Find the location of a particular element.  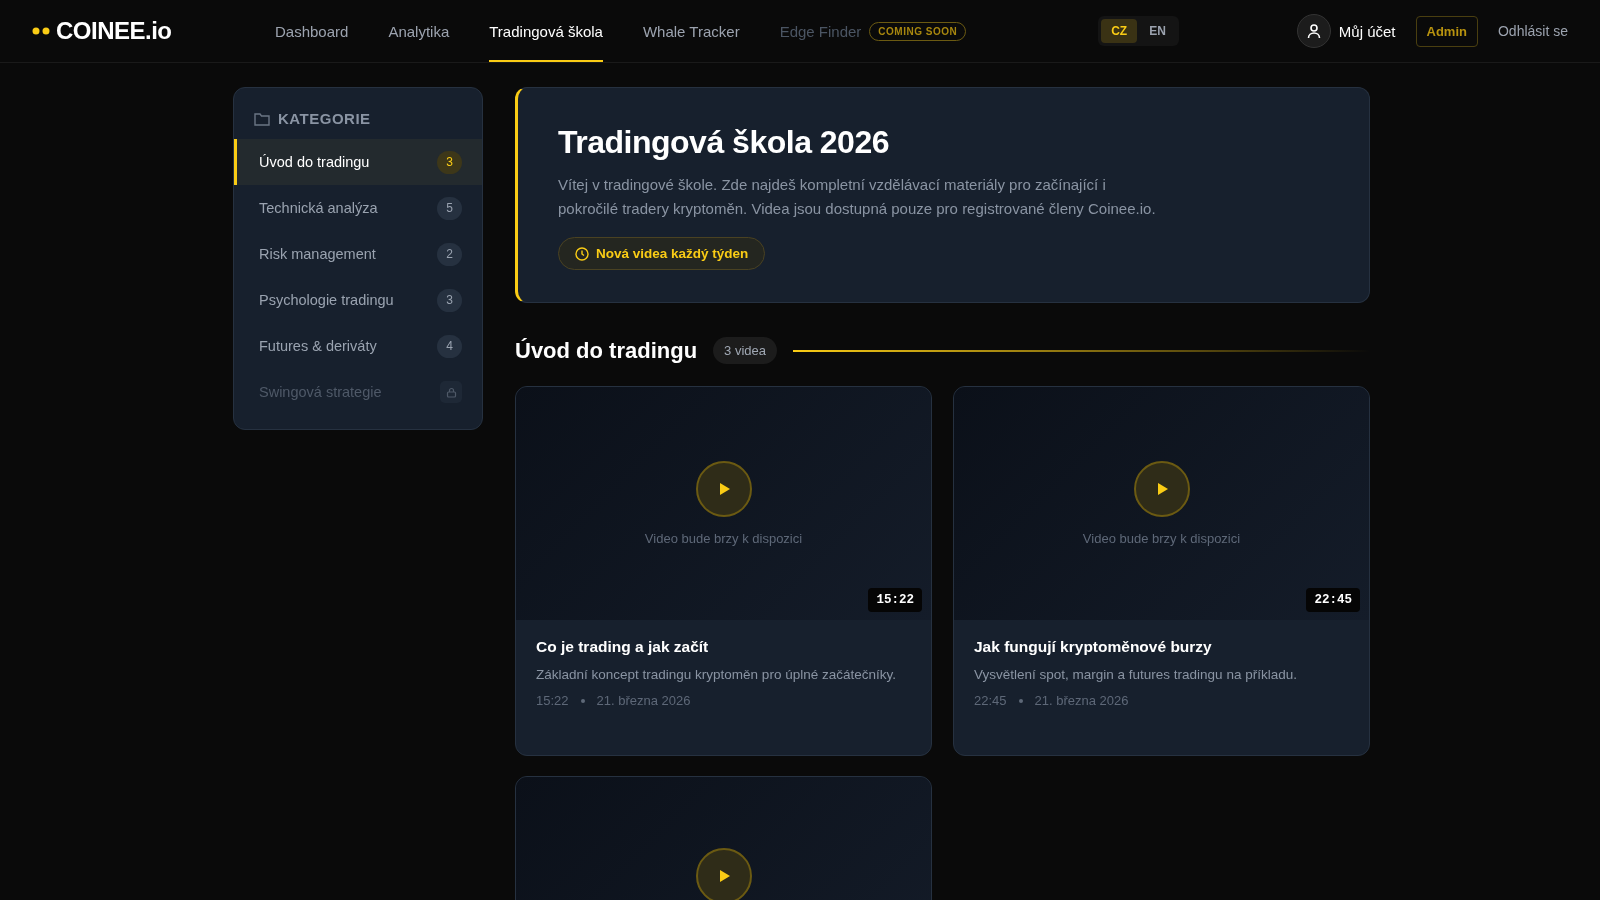

section-title: Úvod do tradingu is located at coordinates (606, 350).